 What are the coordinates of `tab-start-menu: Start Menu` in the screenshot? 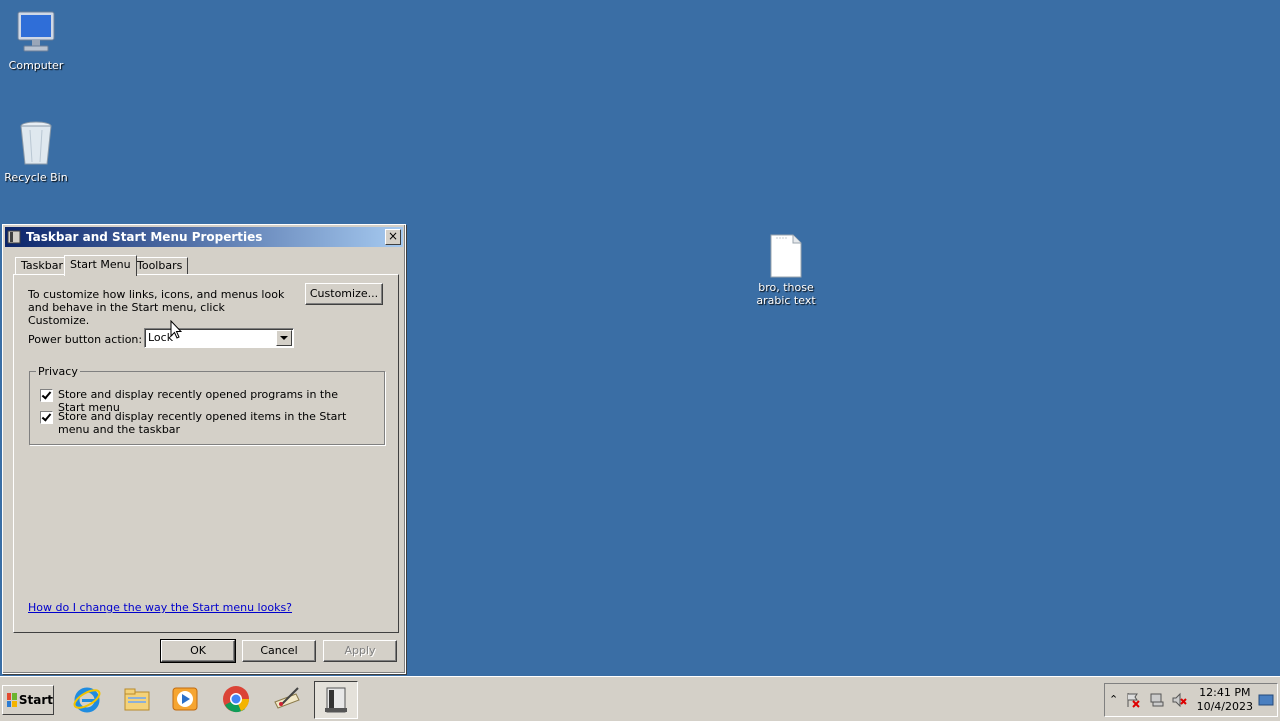 It's located at (100, 265).